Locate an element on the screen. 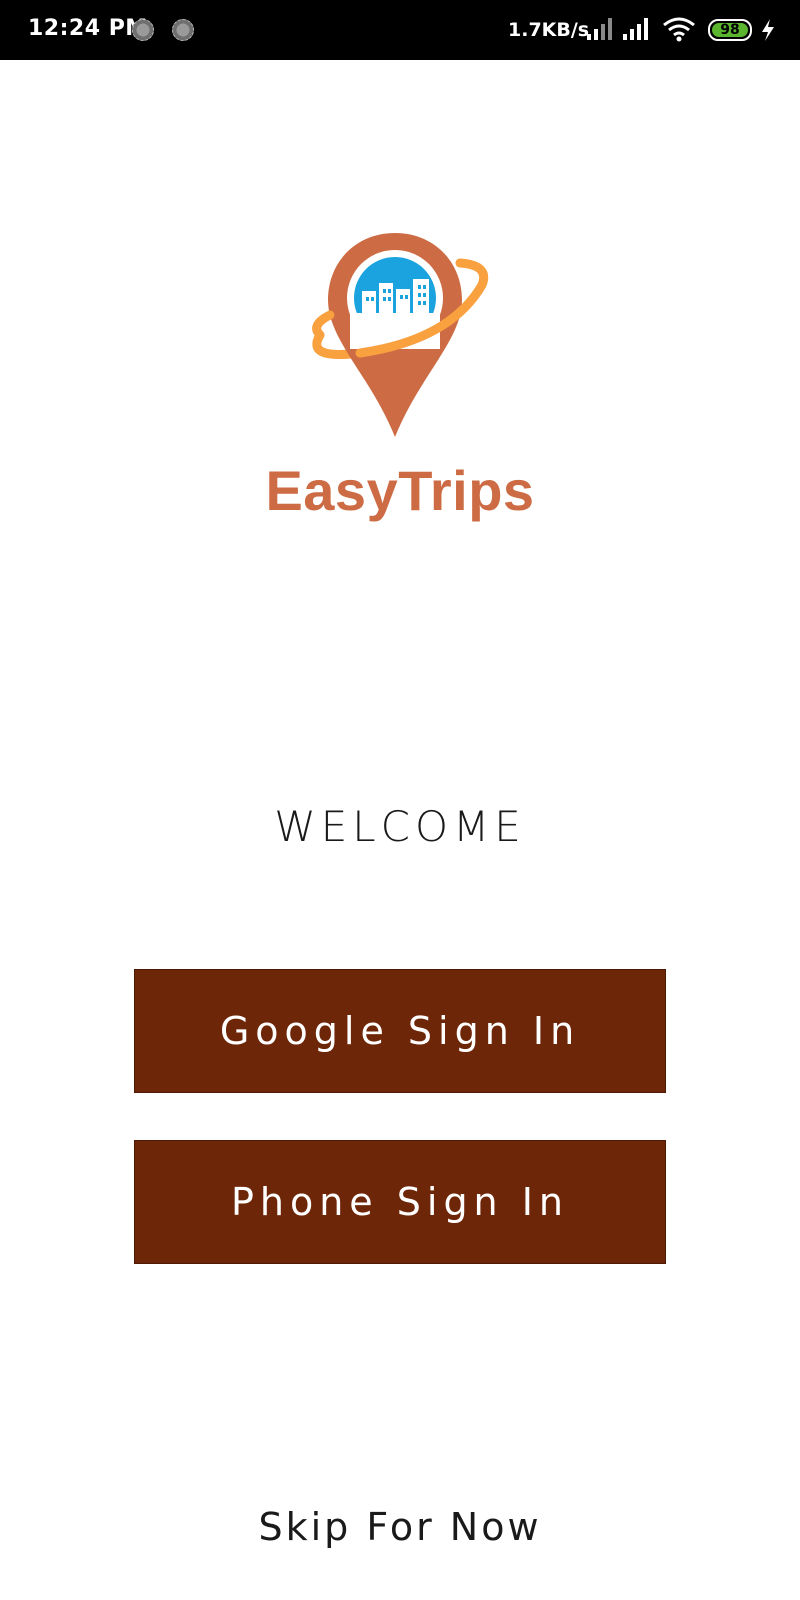  google-sign-in-button: Google Sign In is located at coordinates (400, 1031).